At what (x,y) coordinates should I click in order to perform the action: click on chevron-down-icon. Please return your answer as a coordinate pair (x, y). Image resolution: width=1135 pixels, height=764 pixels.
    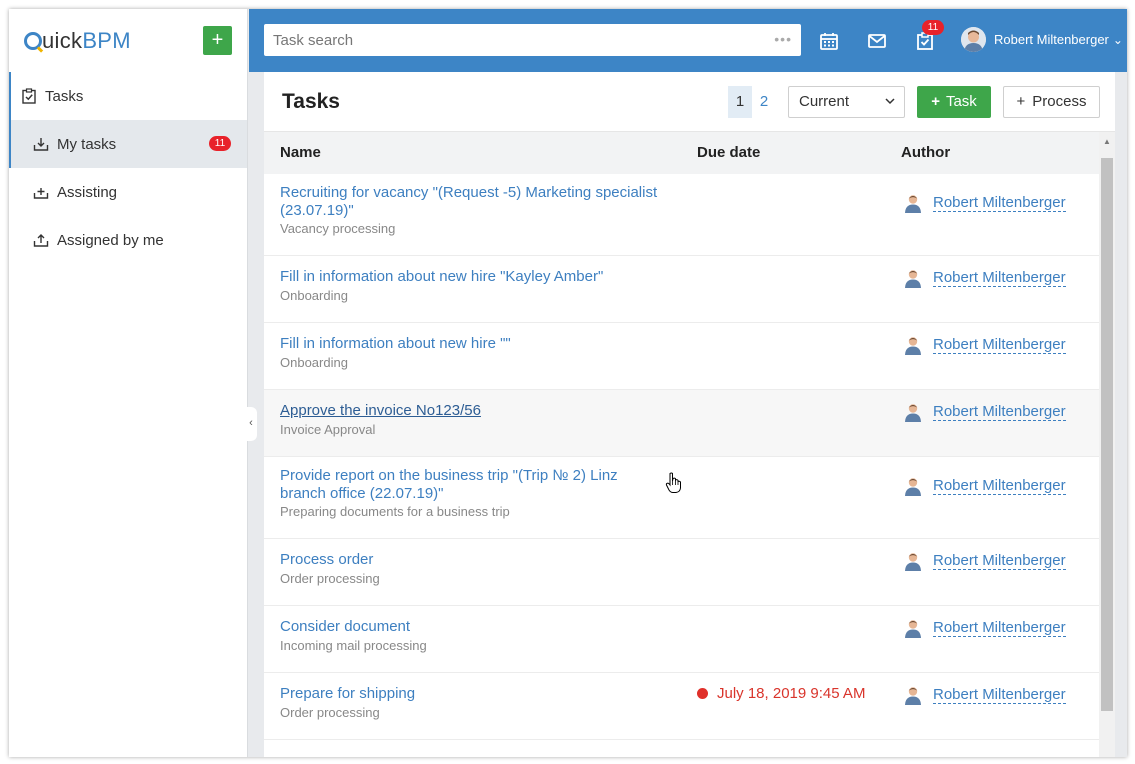
    Looking at the image, I should click on (890, 101).